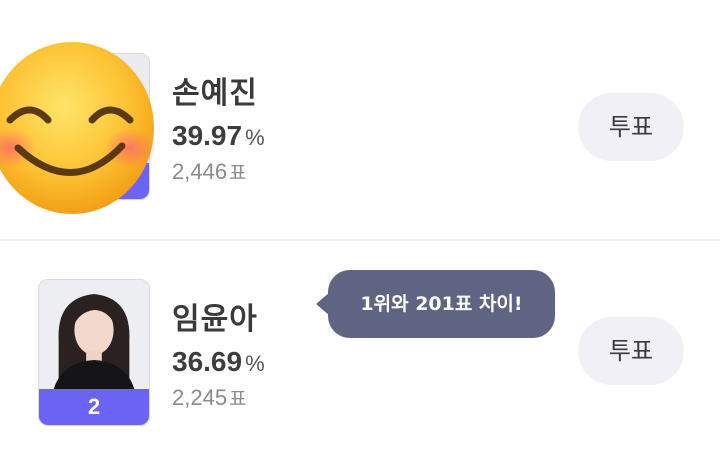 This screenshot has width=720, height=457. I want to click on vote-count: 2,446 표, so click(209, 171).